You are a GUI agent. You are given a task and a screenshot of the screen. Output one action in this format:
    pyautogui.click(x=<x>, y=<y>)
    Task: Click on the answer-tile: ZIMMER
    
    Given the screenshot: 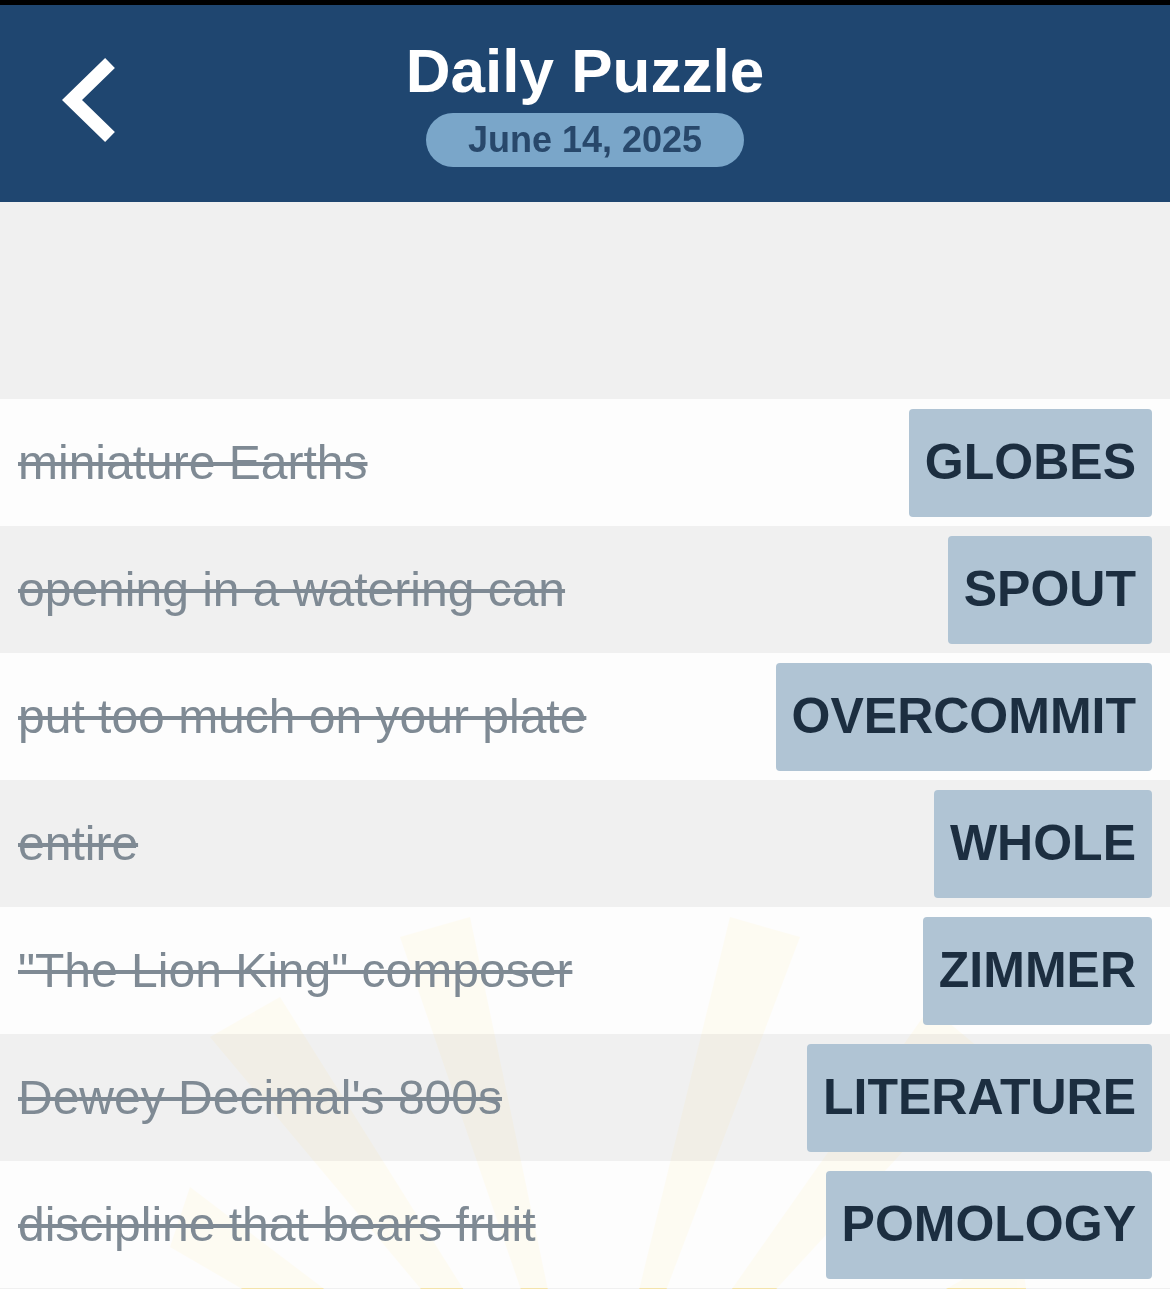 What is the action you would take?
    pyautogui.click(x=1037, y=970)
    